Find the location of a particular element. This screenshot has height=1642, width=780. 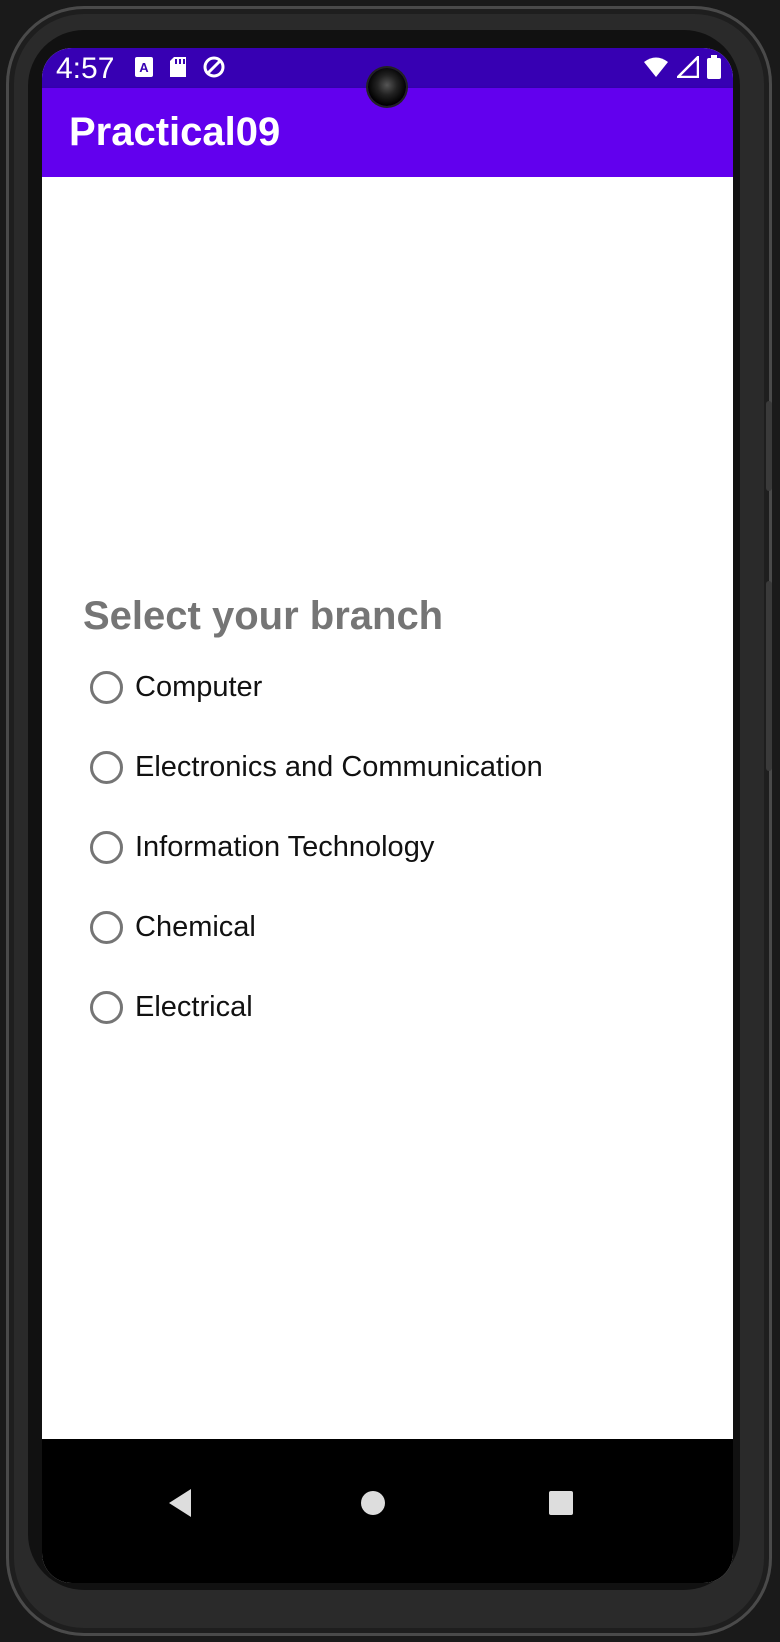

home-button is located at coordinates (373, 1505).